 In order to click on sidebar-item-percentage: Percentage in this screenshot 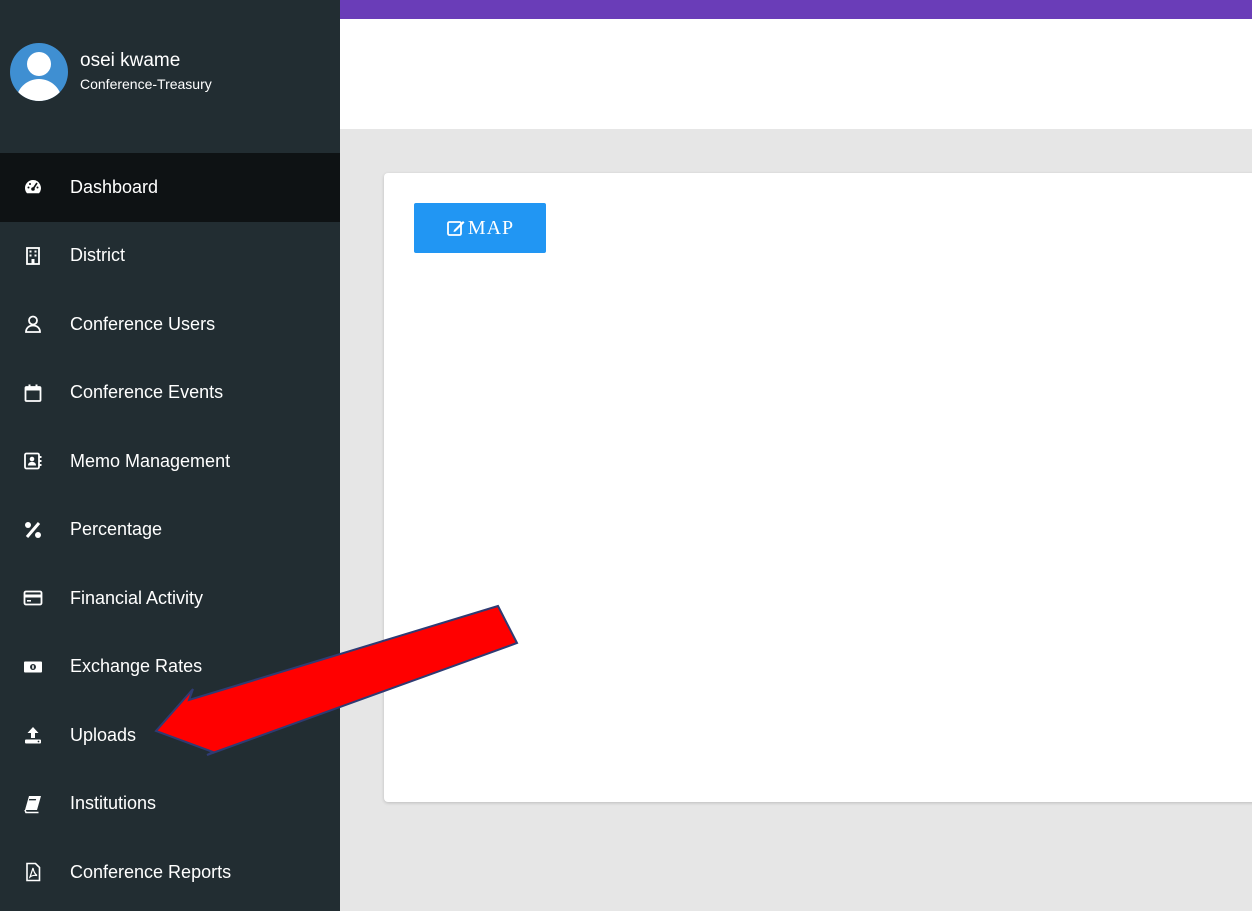, I will do `click(170, 530)`.